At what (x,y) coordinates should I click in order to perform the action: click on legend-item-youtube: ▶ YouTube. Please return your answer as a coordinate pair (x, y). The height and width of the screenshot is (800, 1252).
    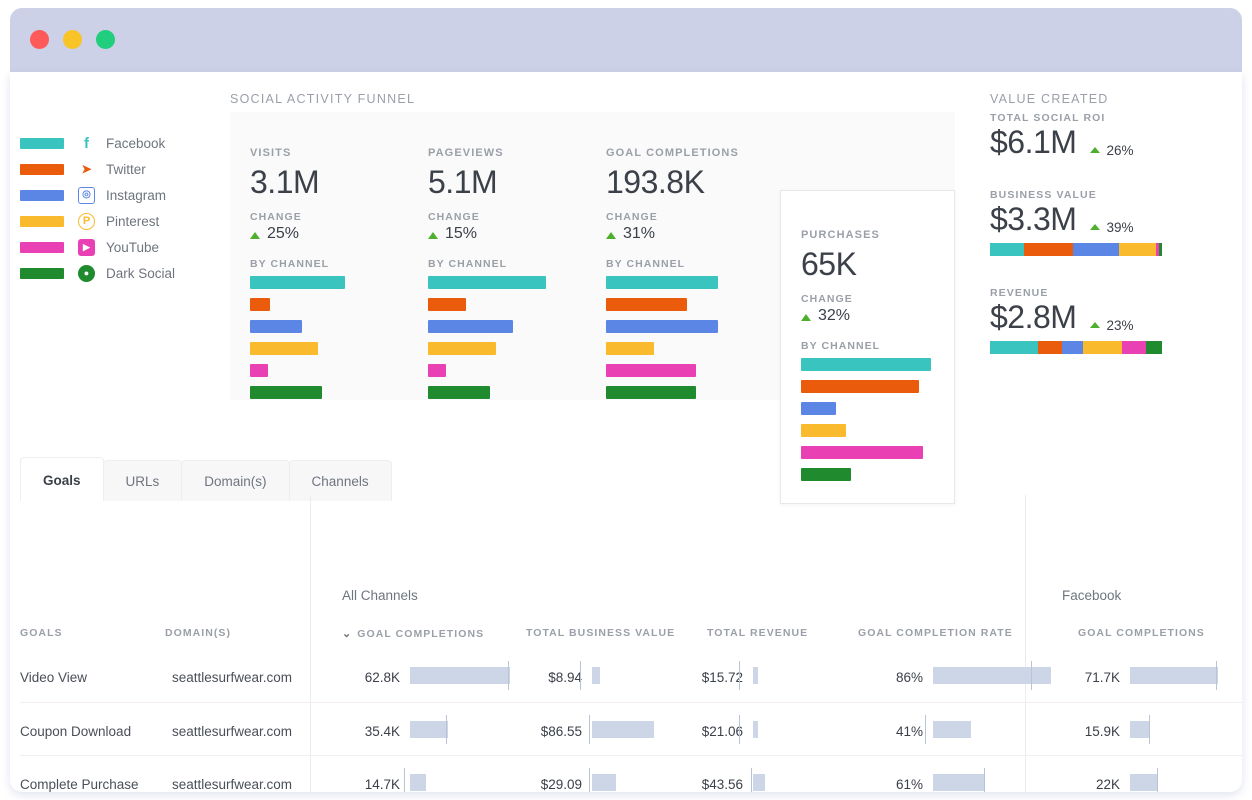
    Looking at the image, I should click on (97, 247).